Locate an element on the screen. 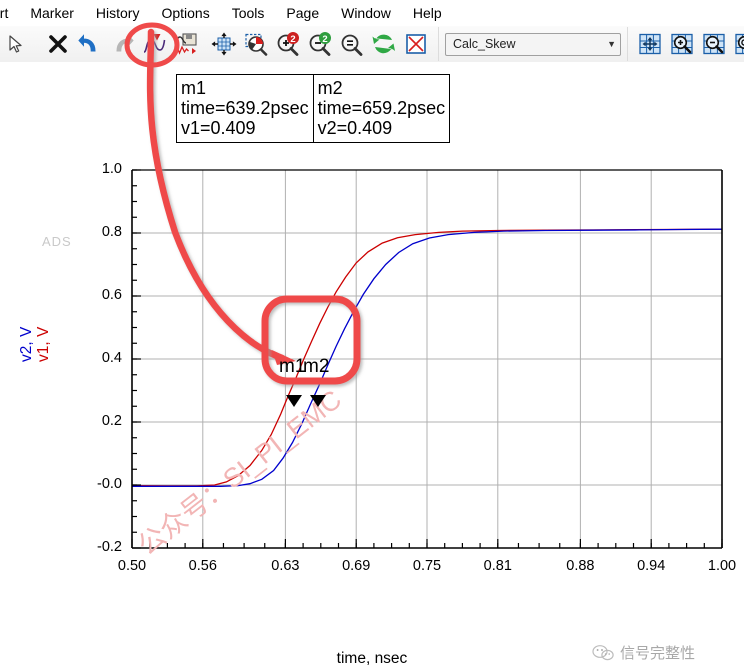 This screenshot has width=744, height=668. zoom-out-2-button: 2 is located at coordinates (320, 44).